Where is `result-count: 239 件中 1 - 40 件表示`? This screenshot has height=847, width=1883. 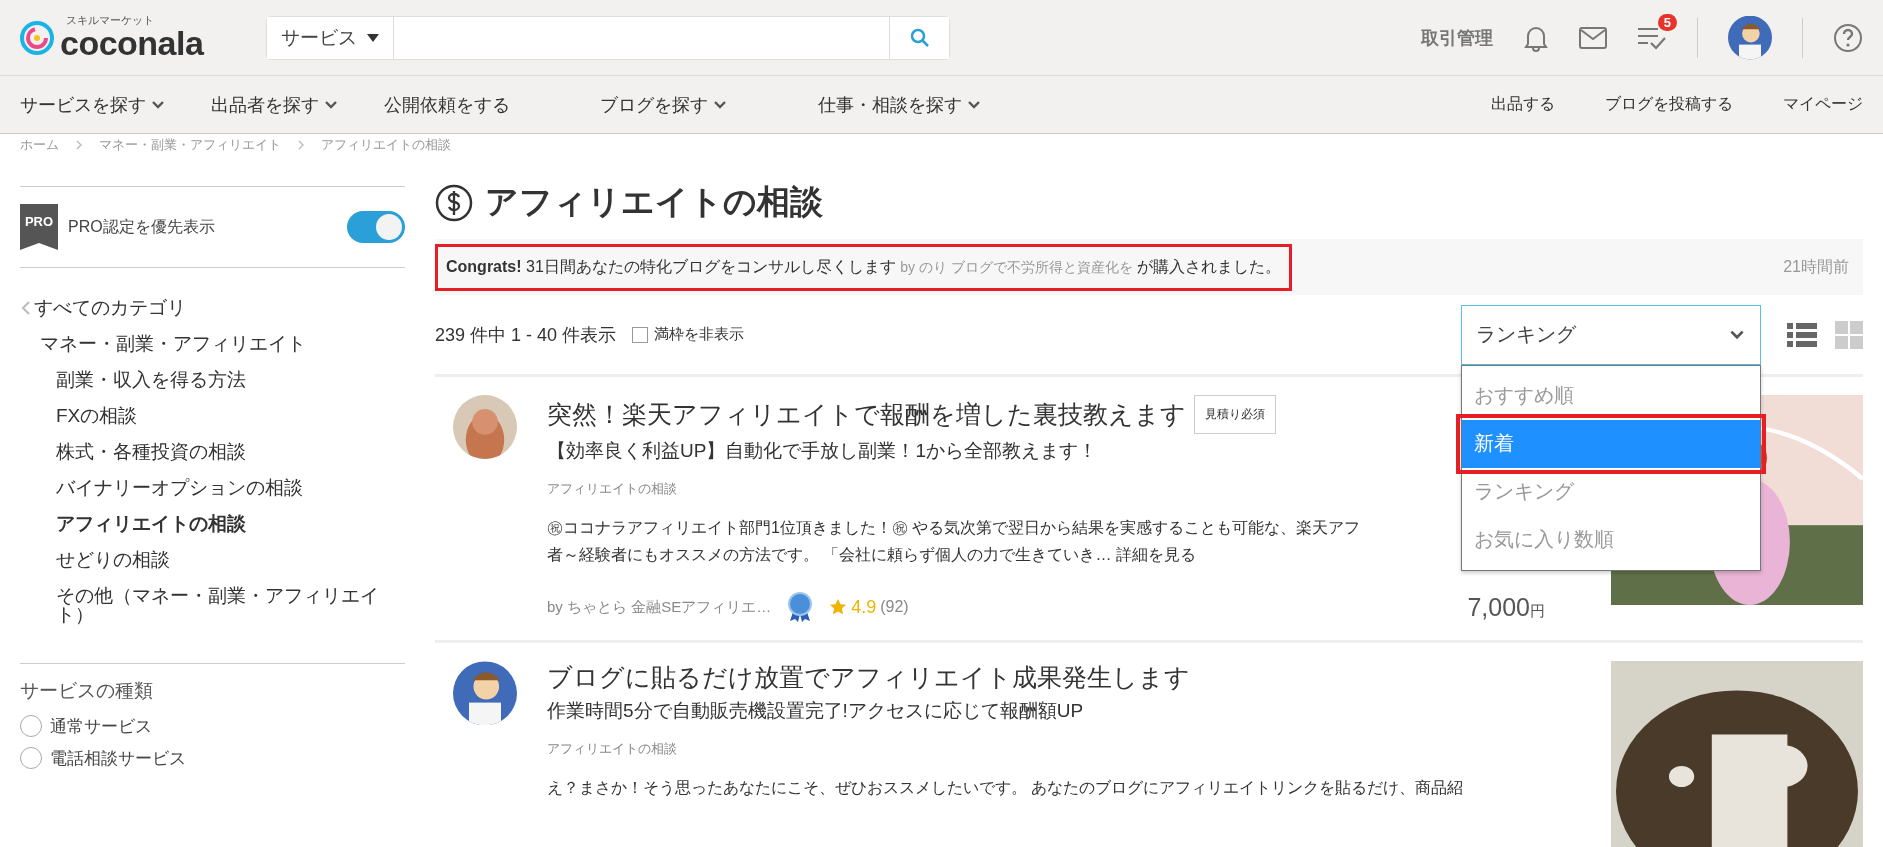 result-count: 239 件中 1 - 40 件表示 is located at coordinates (526, 335).